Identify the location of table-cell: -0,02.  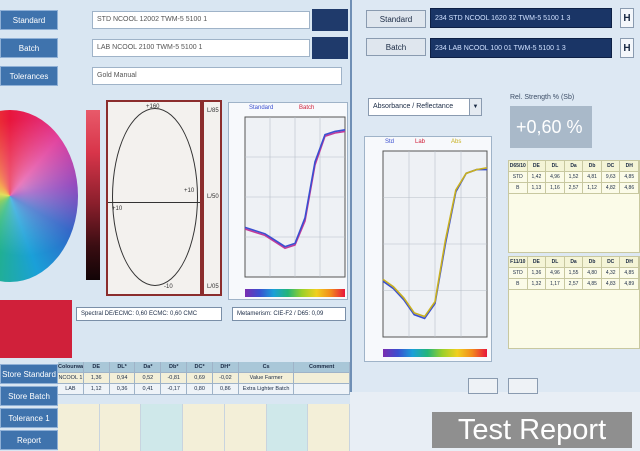
(225, 378).